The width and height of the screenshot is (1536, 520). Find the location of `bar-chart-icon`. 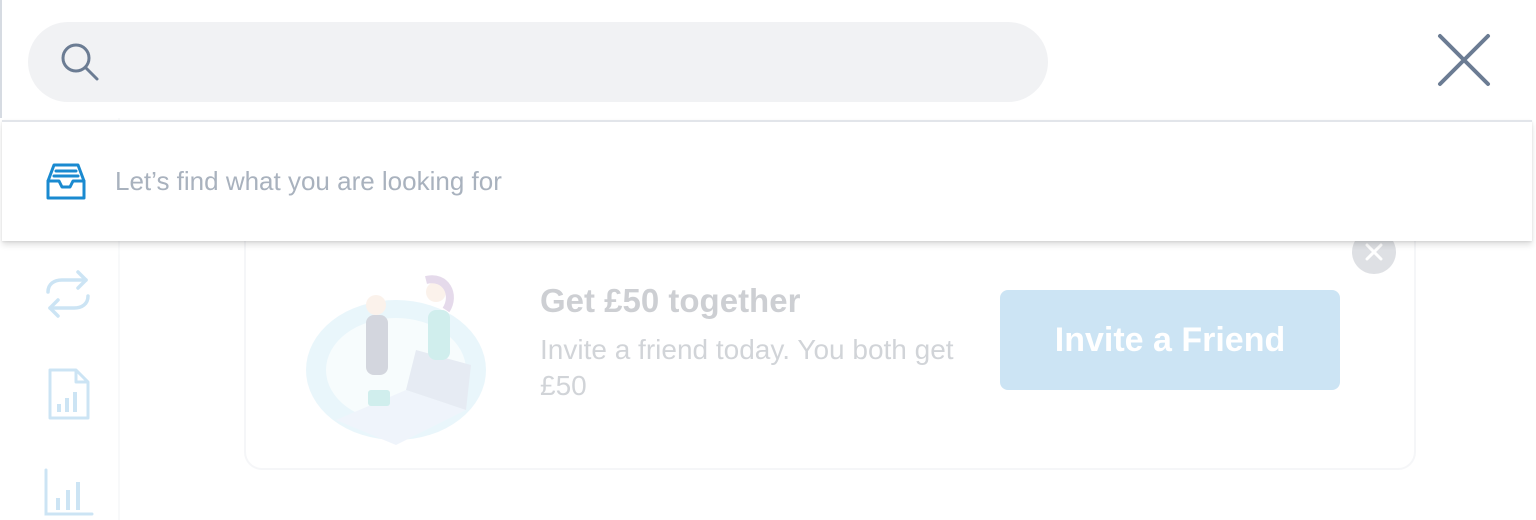

bar-chart-icon is located at coordinates (68, 492).